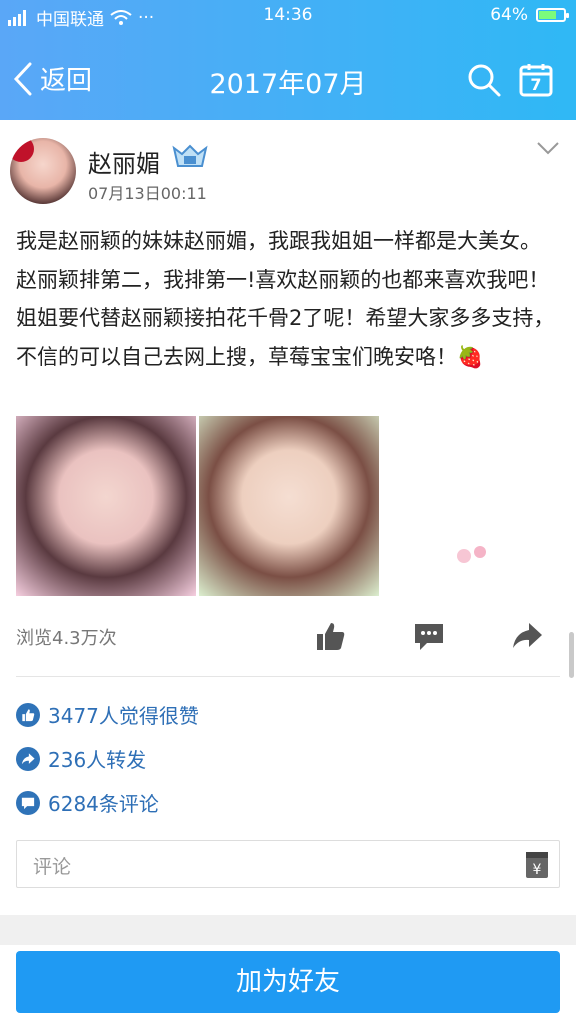  Describe the element at coordinates (66, 638) in the screenshot. I see `view-count: 浏览4.3万次` at that location.